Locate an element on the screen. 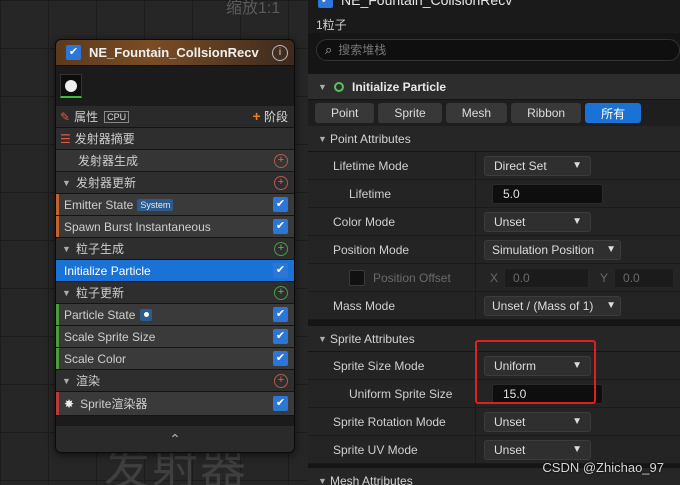 The height and width of the screenshot is (485, 680). section-label: Mesh Attributes is located at coordinates (371, 479).